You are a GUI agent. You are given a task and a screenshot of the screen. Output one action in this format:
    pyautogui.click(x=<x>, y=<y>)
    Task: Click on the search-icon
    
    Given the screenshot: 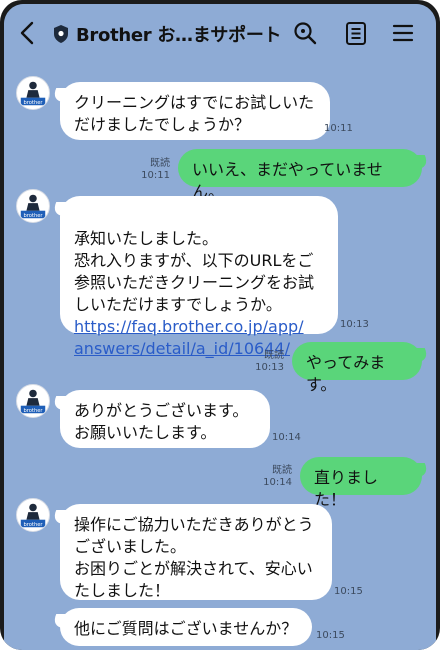 What is the action you would take?
    pyautogui.click(x=305, y=33)
    